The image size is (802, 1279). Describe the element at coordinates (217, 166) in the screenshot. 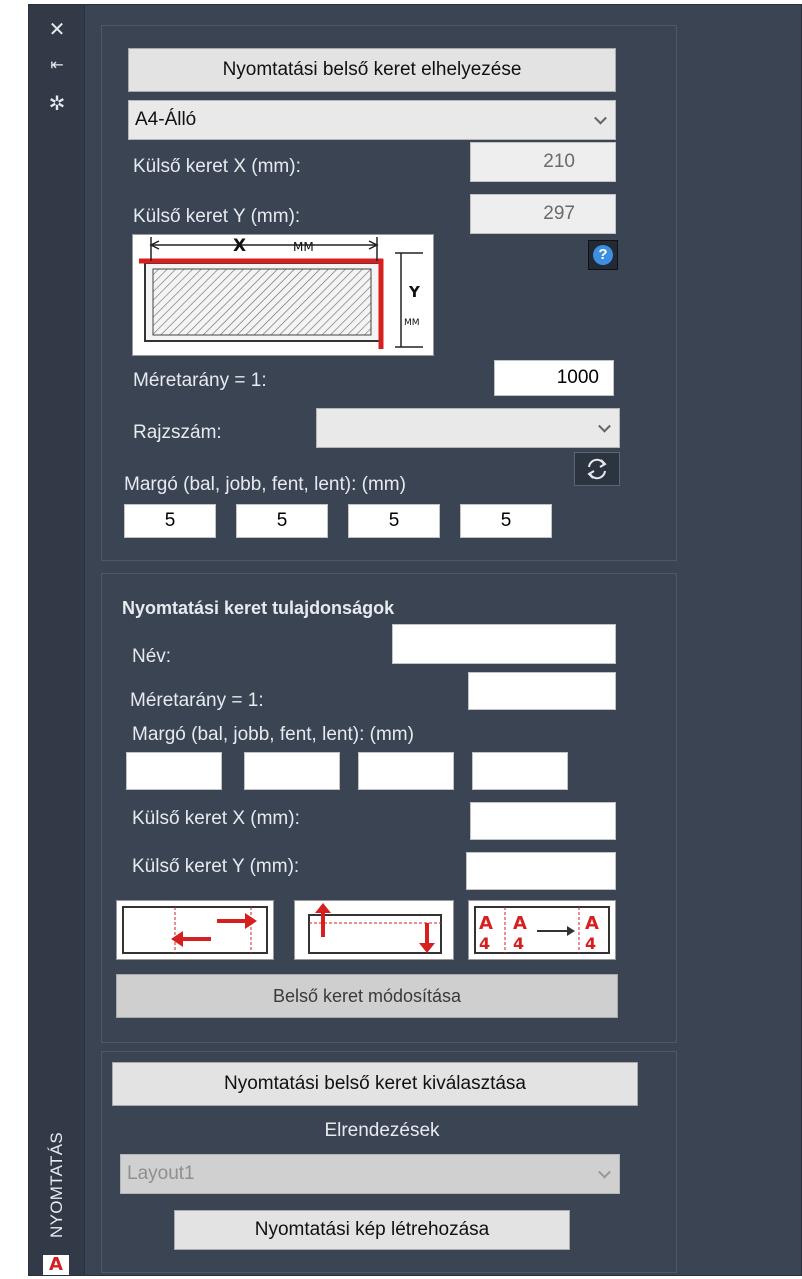

I see `outer-x-label: Külső keret X (mm):` at that location.